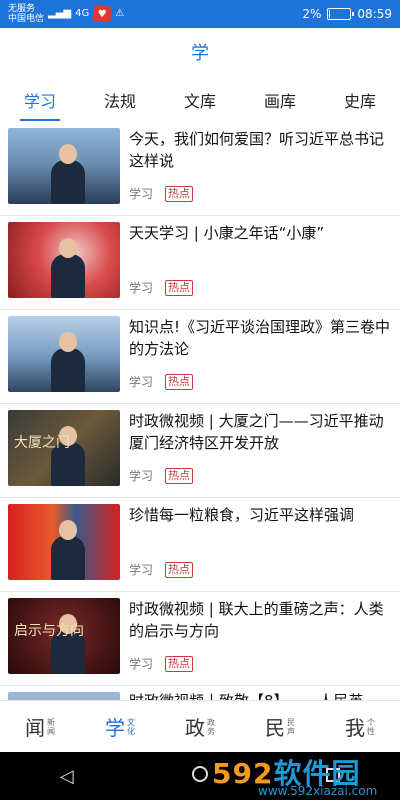 This screenshot has width=400, height=800. What do you see at coordinates (67, 776) in the screenshot?
I see `back-icon: ◁` at bounding box center [67, 776].